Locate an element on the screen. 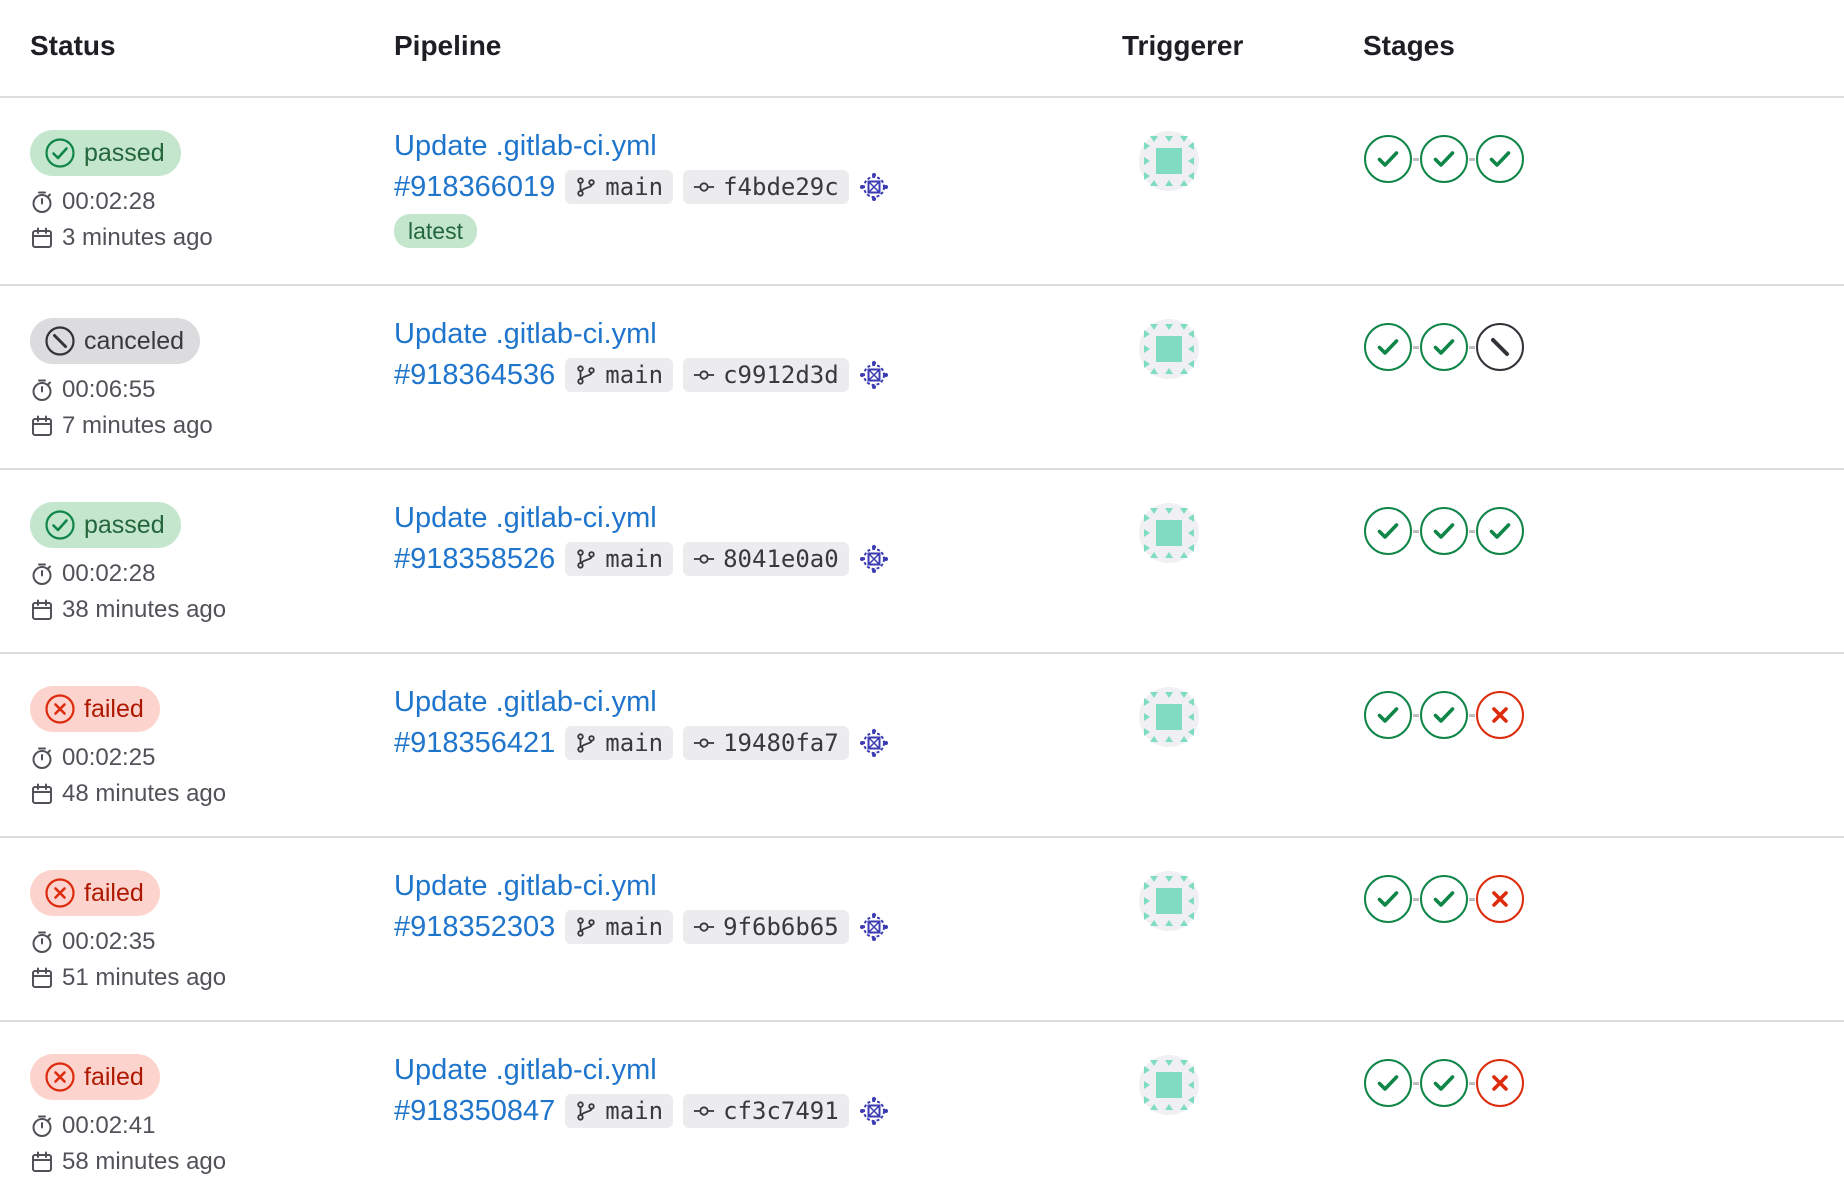  pipeline-info: #918358526 main 8041e0a0 is located at coordinates (744, 559).